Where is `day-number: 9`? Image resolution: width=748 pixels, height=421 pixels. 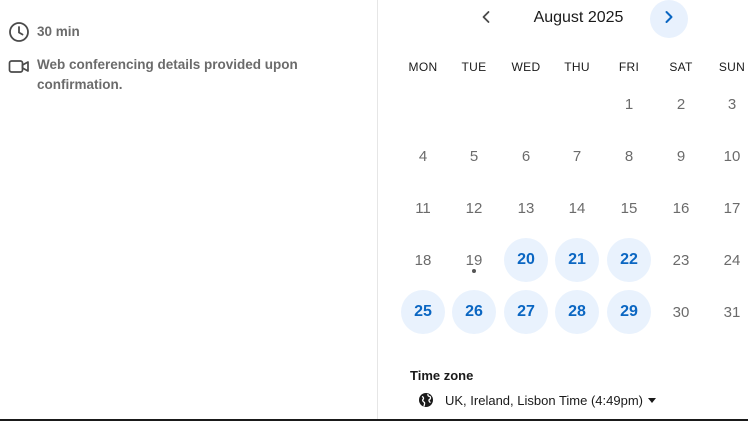
day-number: 9 is located at coordinates (681, 156).